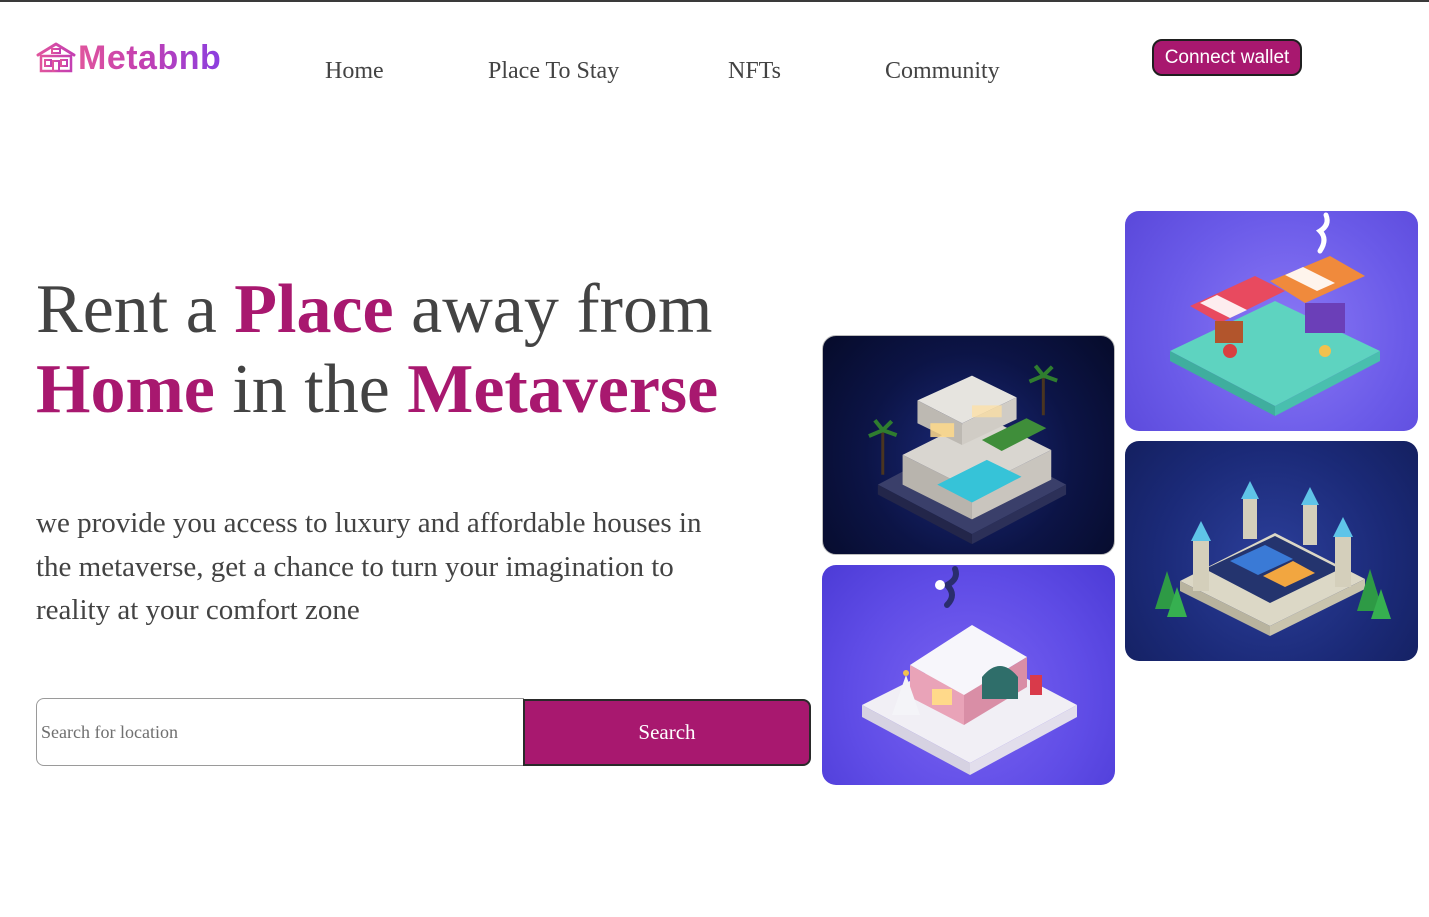 Image resolution: width=1429 pixels, height=917 pixels. I want to click on cottage-illustration, so click(969, 670).